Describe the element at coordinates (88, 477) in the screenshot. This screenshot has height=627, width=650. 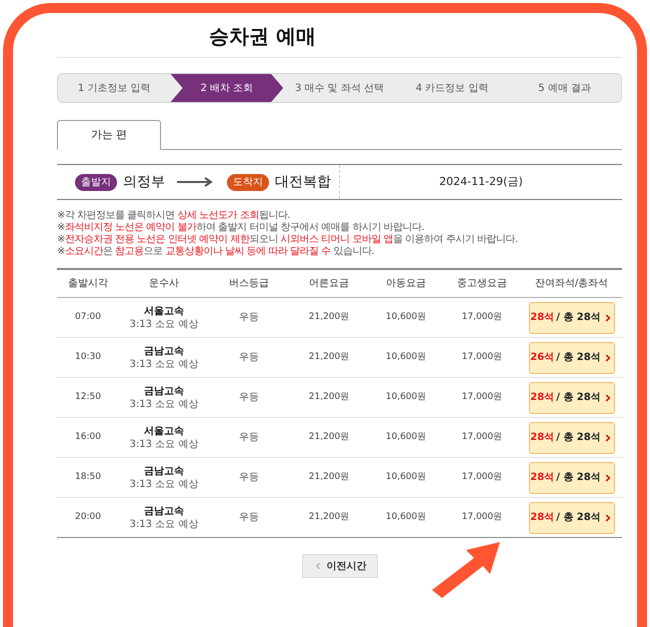
I see `table-cell-text: 18:50` at that location.